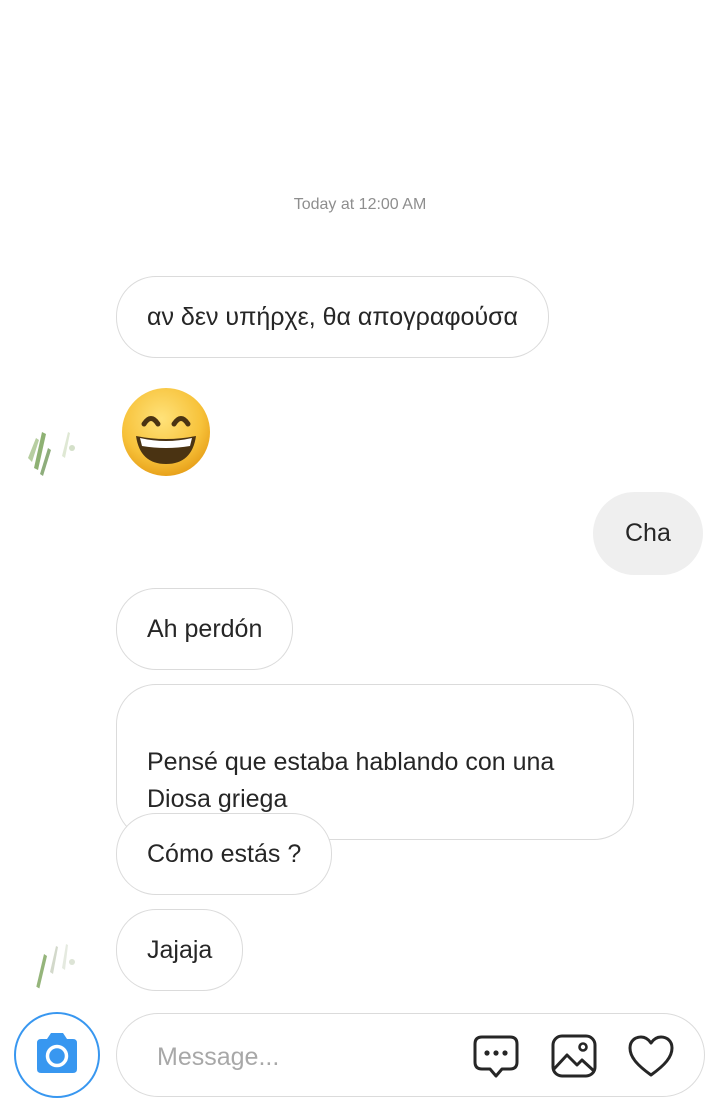  I want to click on message-text: Cómo estás ?, so click(224, 854).